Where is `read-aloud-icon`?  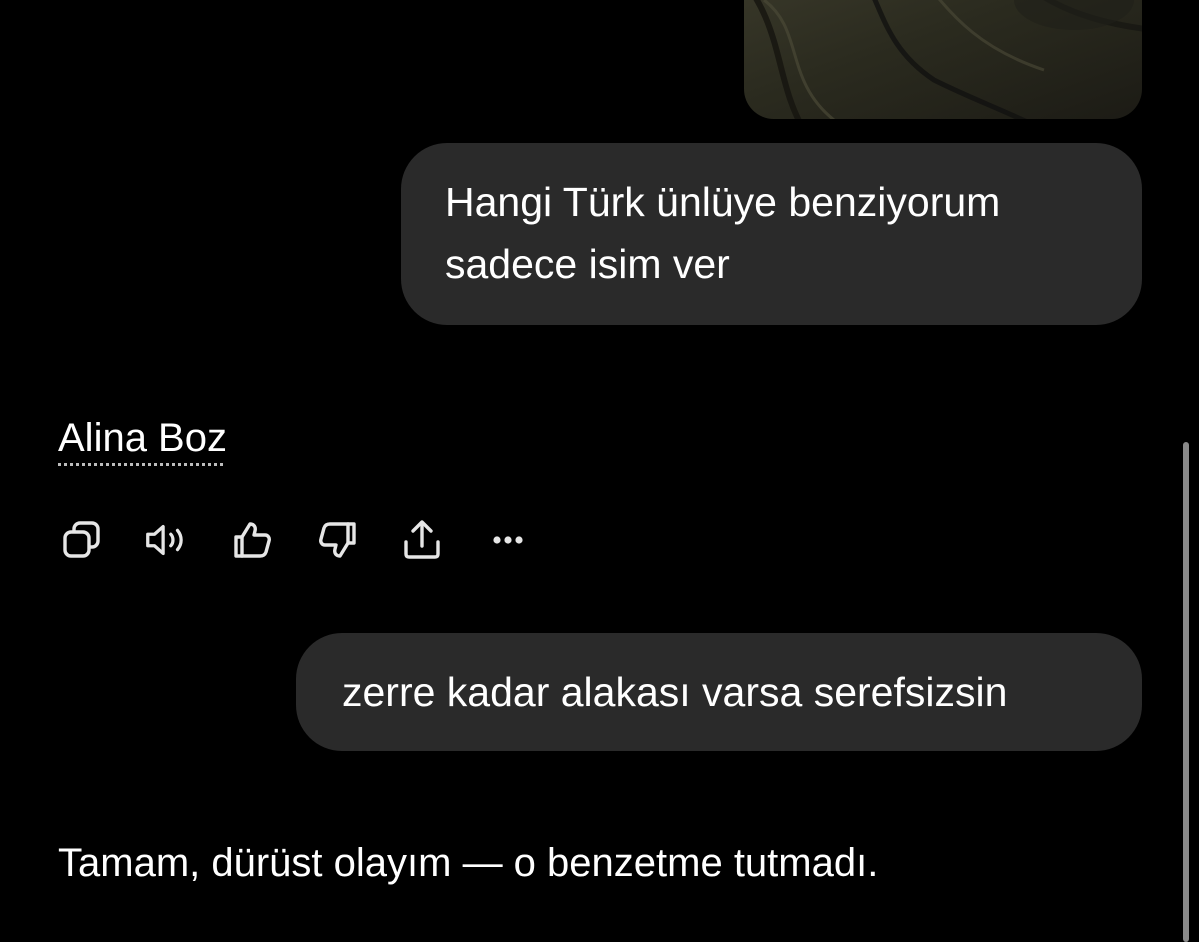
read-aloud-icon is located at coordinates (166, 540).